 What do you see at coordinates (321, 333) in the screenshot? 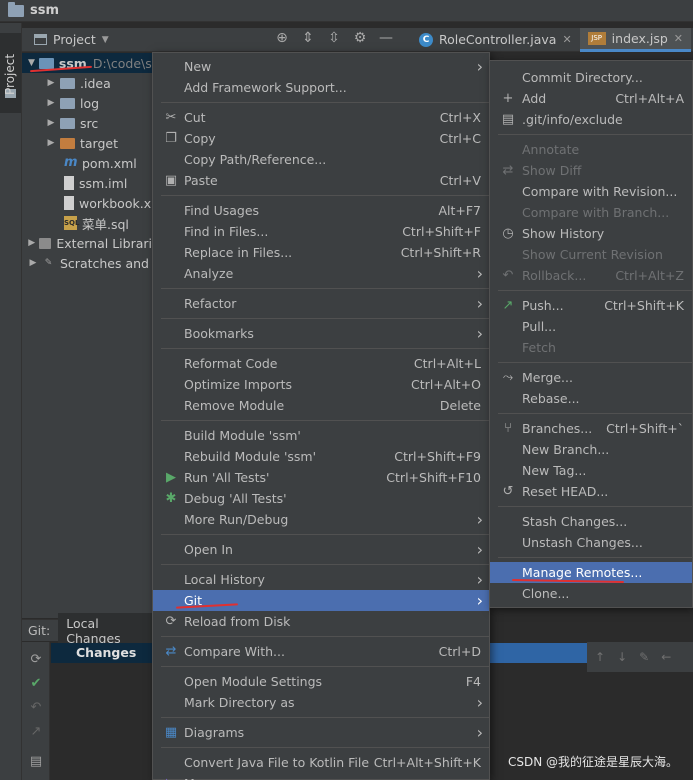
I see `menu-item-bookmarks: Bookmarks ›` at bounding box center [321, 333].